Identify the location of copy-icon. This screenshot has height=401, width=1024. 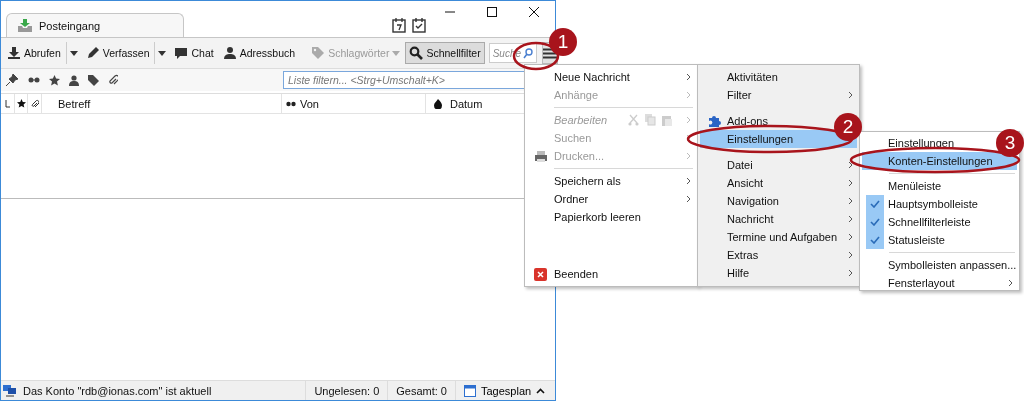
(650, 120).